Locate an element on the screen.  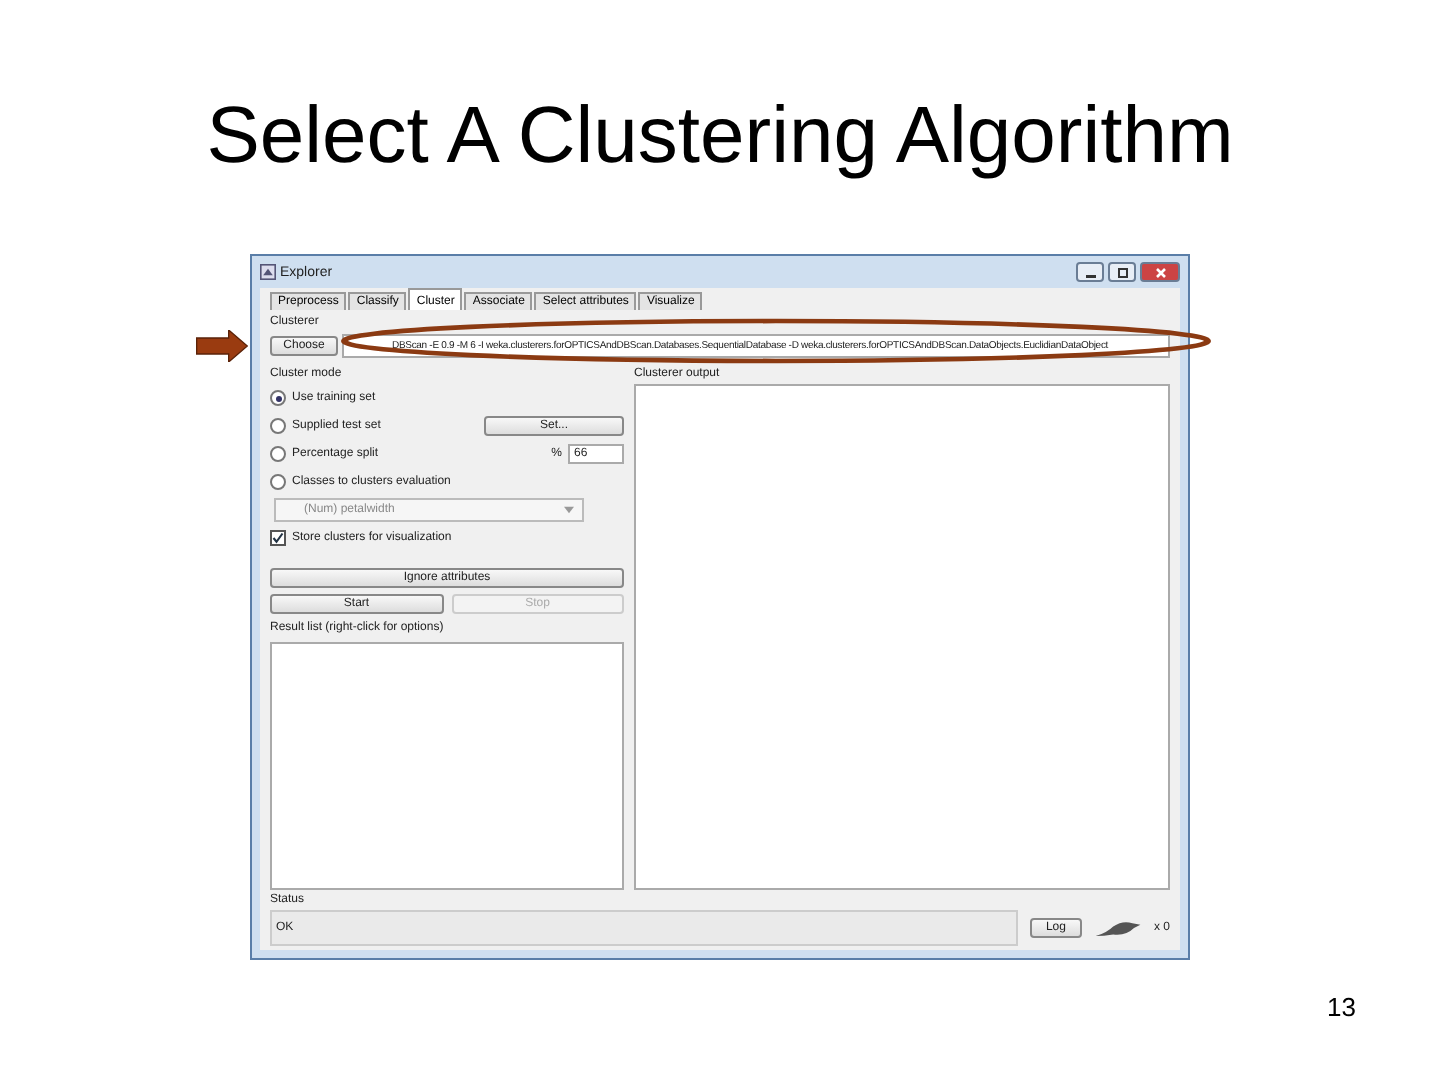
maximize-icon is located at coordinates (1122, 272).